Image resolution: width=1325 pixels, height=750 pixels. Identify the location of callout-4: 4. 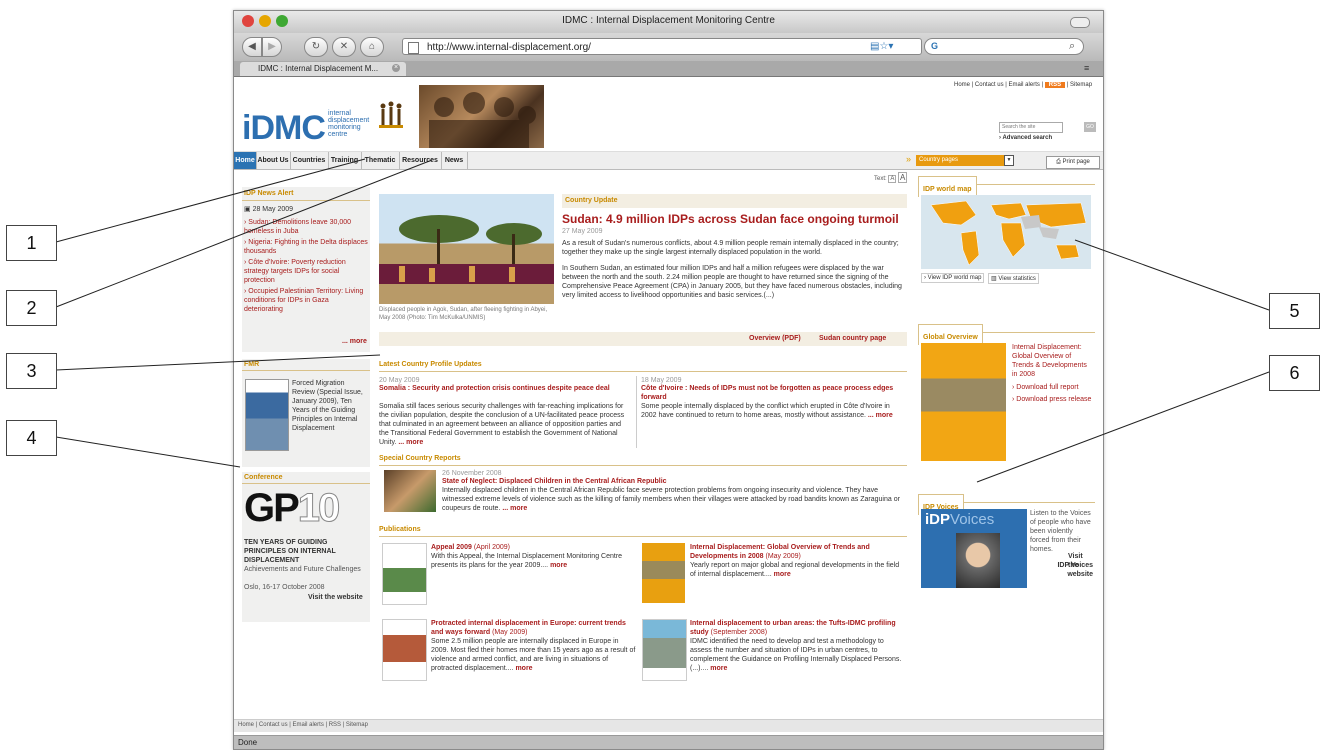
(31, 438).